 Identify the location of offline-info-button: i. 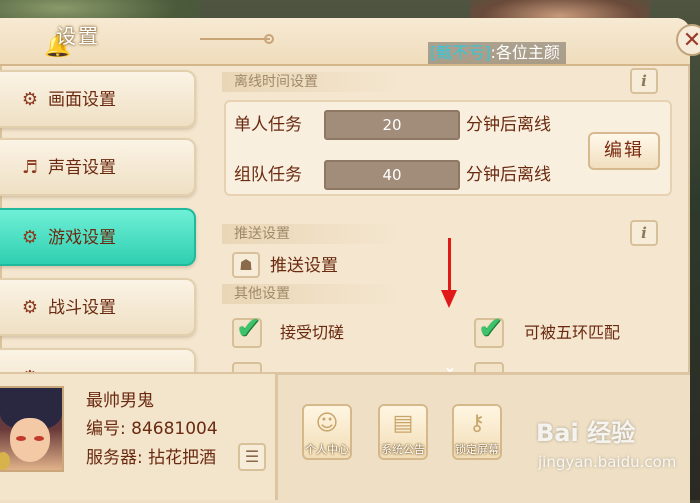
(644, 81).